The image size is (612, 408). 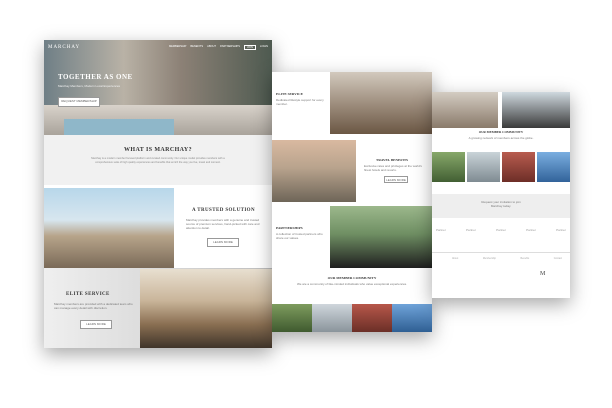 I want to click on trusted-image, so click(x=109, y=228).